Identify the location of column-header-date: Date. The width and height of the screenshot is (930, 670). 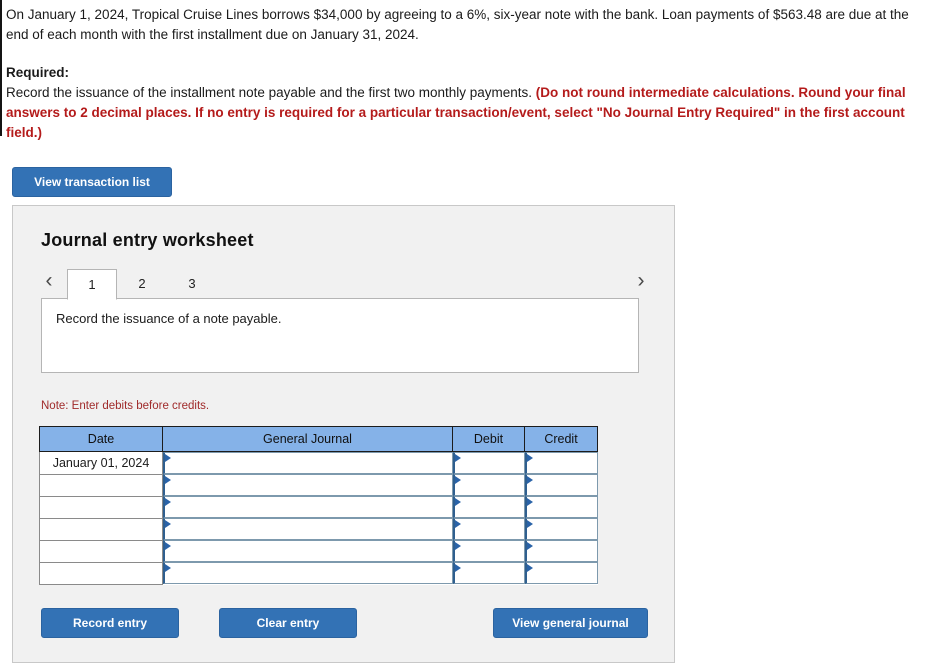
(101, 439).